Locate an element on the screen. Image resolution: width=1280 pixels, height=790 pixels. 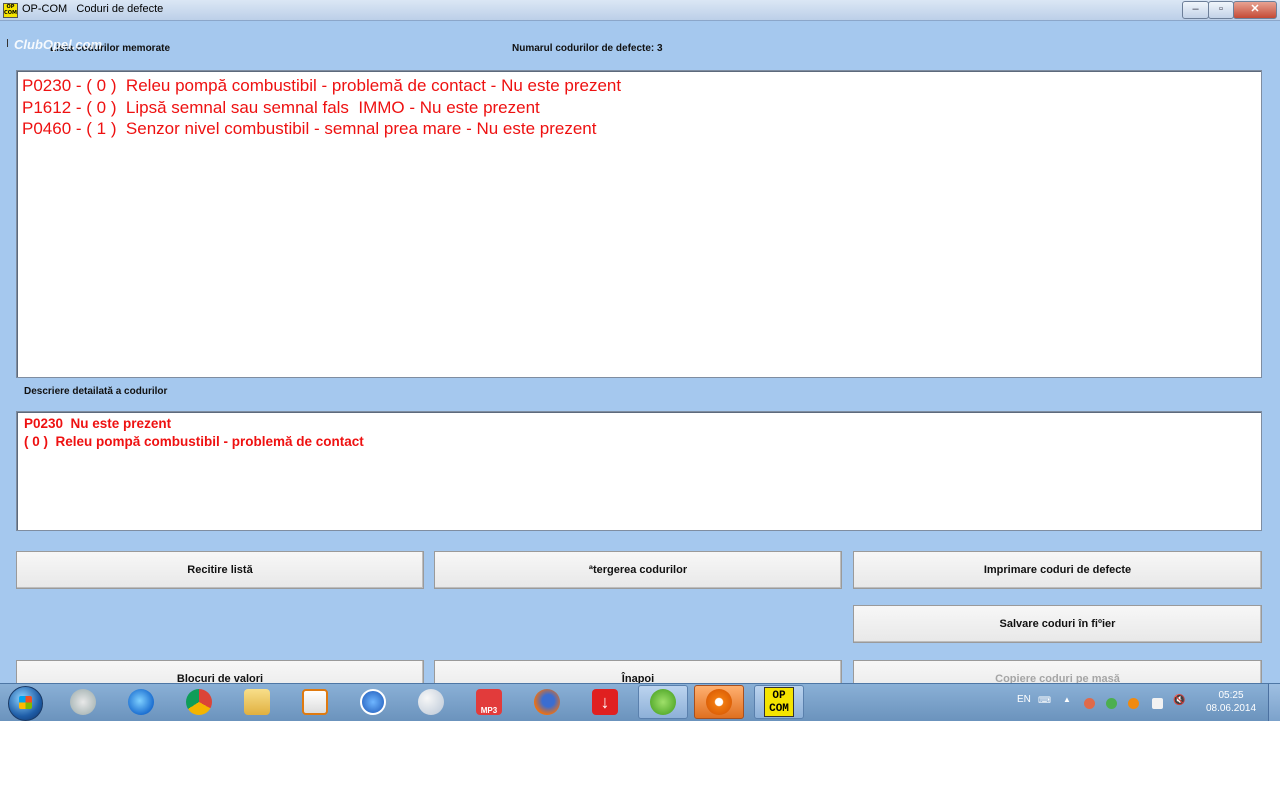
taskbar-media-center is located at coordinates (83, 702).